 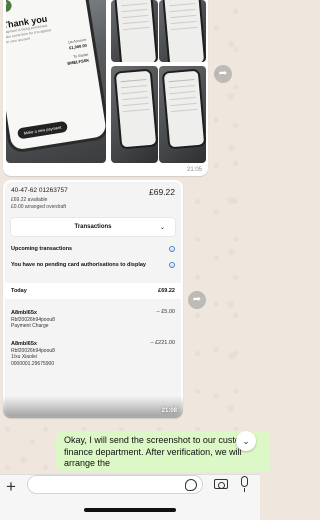 I want to click on dropdown-label: Transactions, so click(x=93, y=227).